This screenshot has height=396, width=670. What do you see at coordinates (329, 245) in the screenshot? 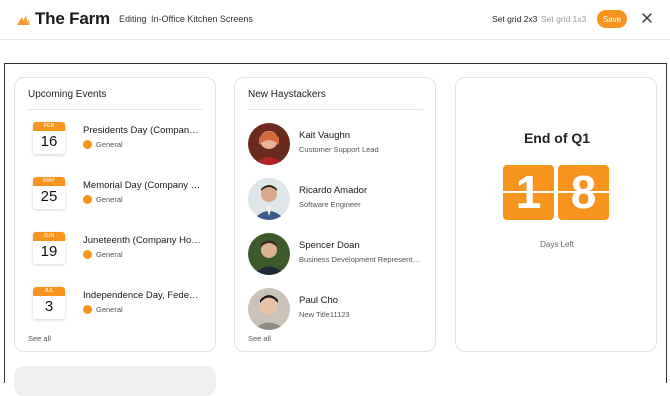
I see `person-name: Spencer Doan` at bounding box center [329, 245].